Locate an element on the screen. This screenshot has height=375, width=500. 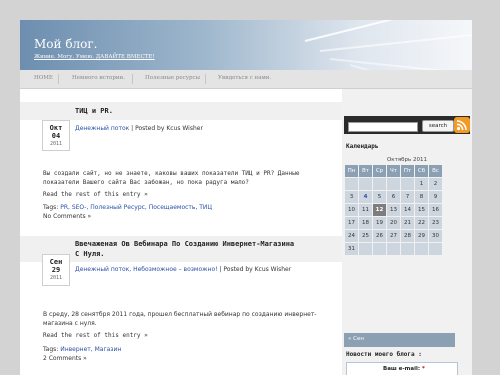
calendar-day: 2 is located at coordinates (435, 184).